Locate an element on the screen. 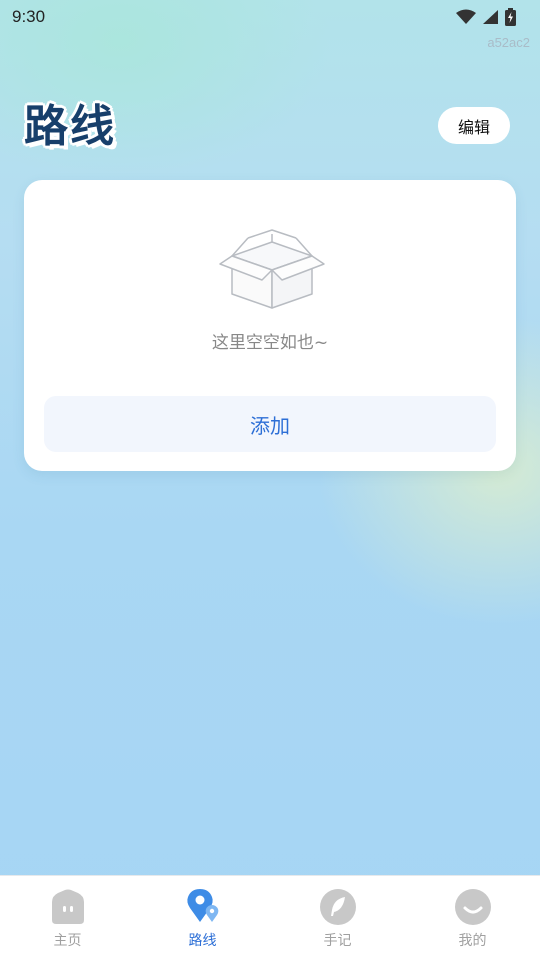 The image size is (540, 960). battery-icon is located at coordinates (510, 17).